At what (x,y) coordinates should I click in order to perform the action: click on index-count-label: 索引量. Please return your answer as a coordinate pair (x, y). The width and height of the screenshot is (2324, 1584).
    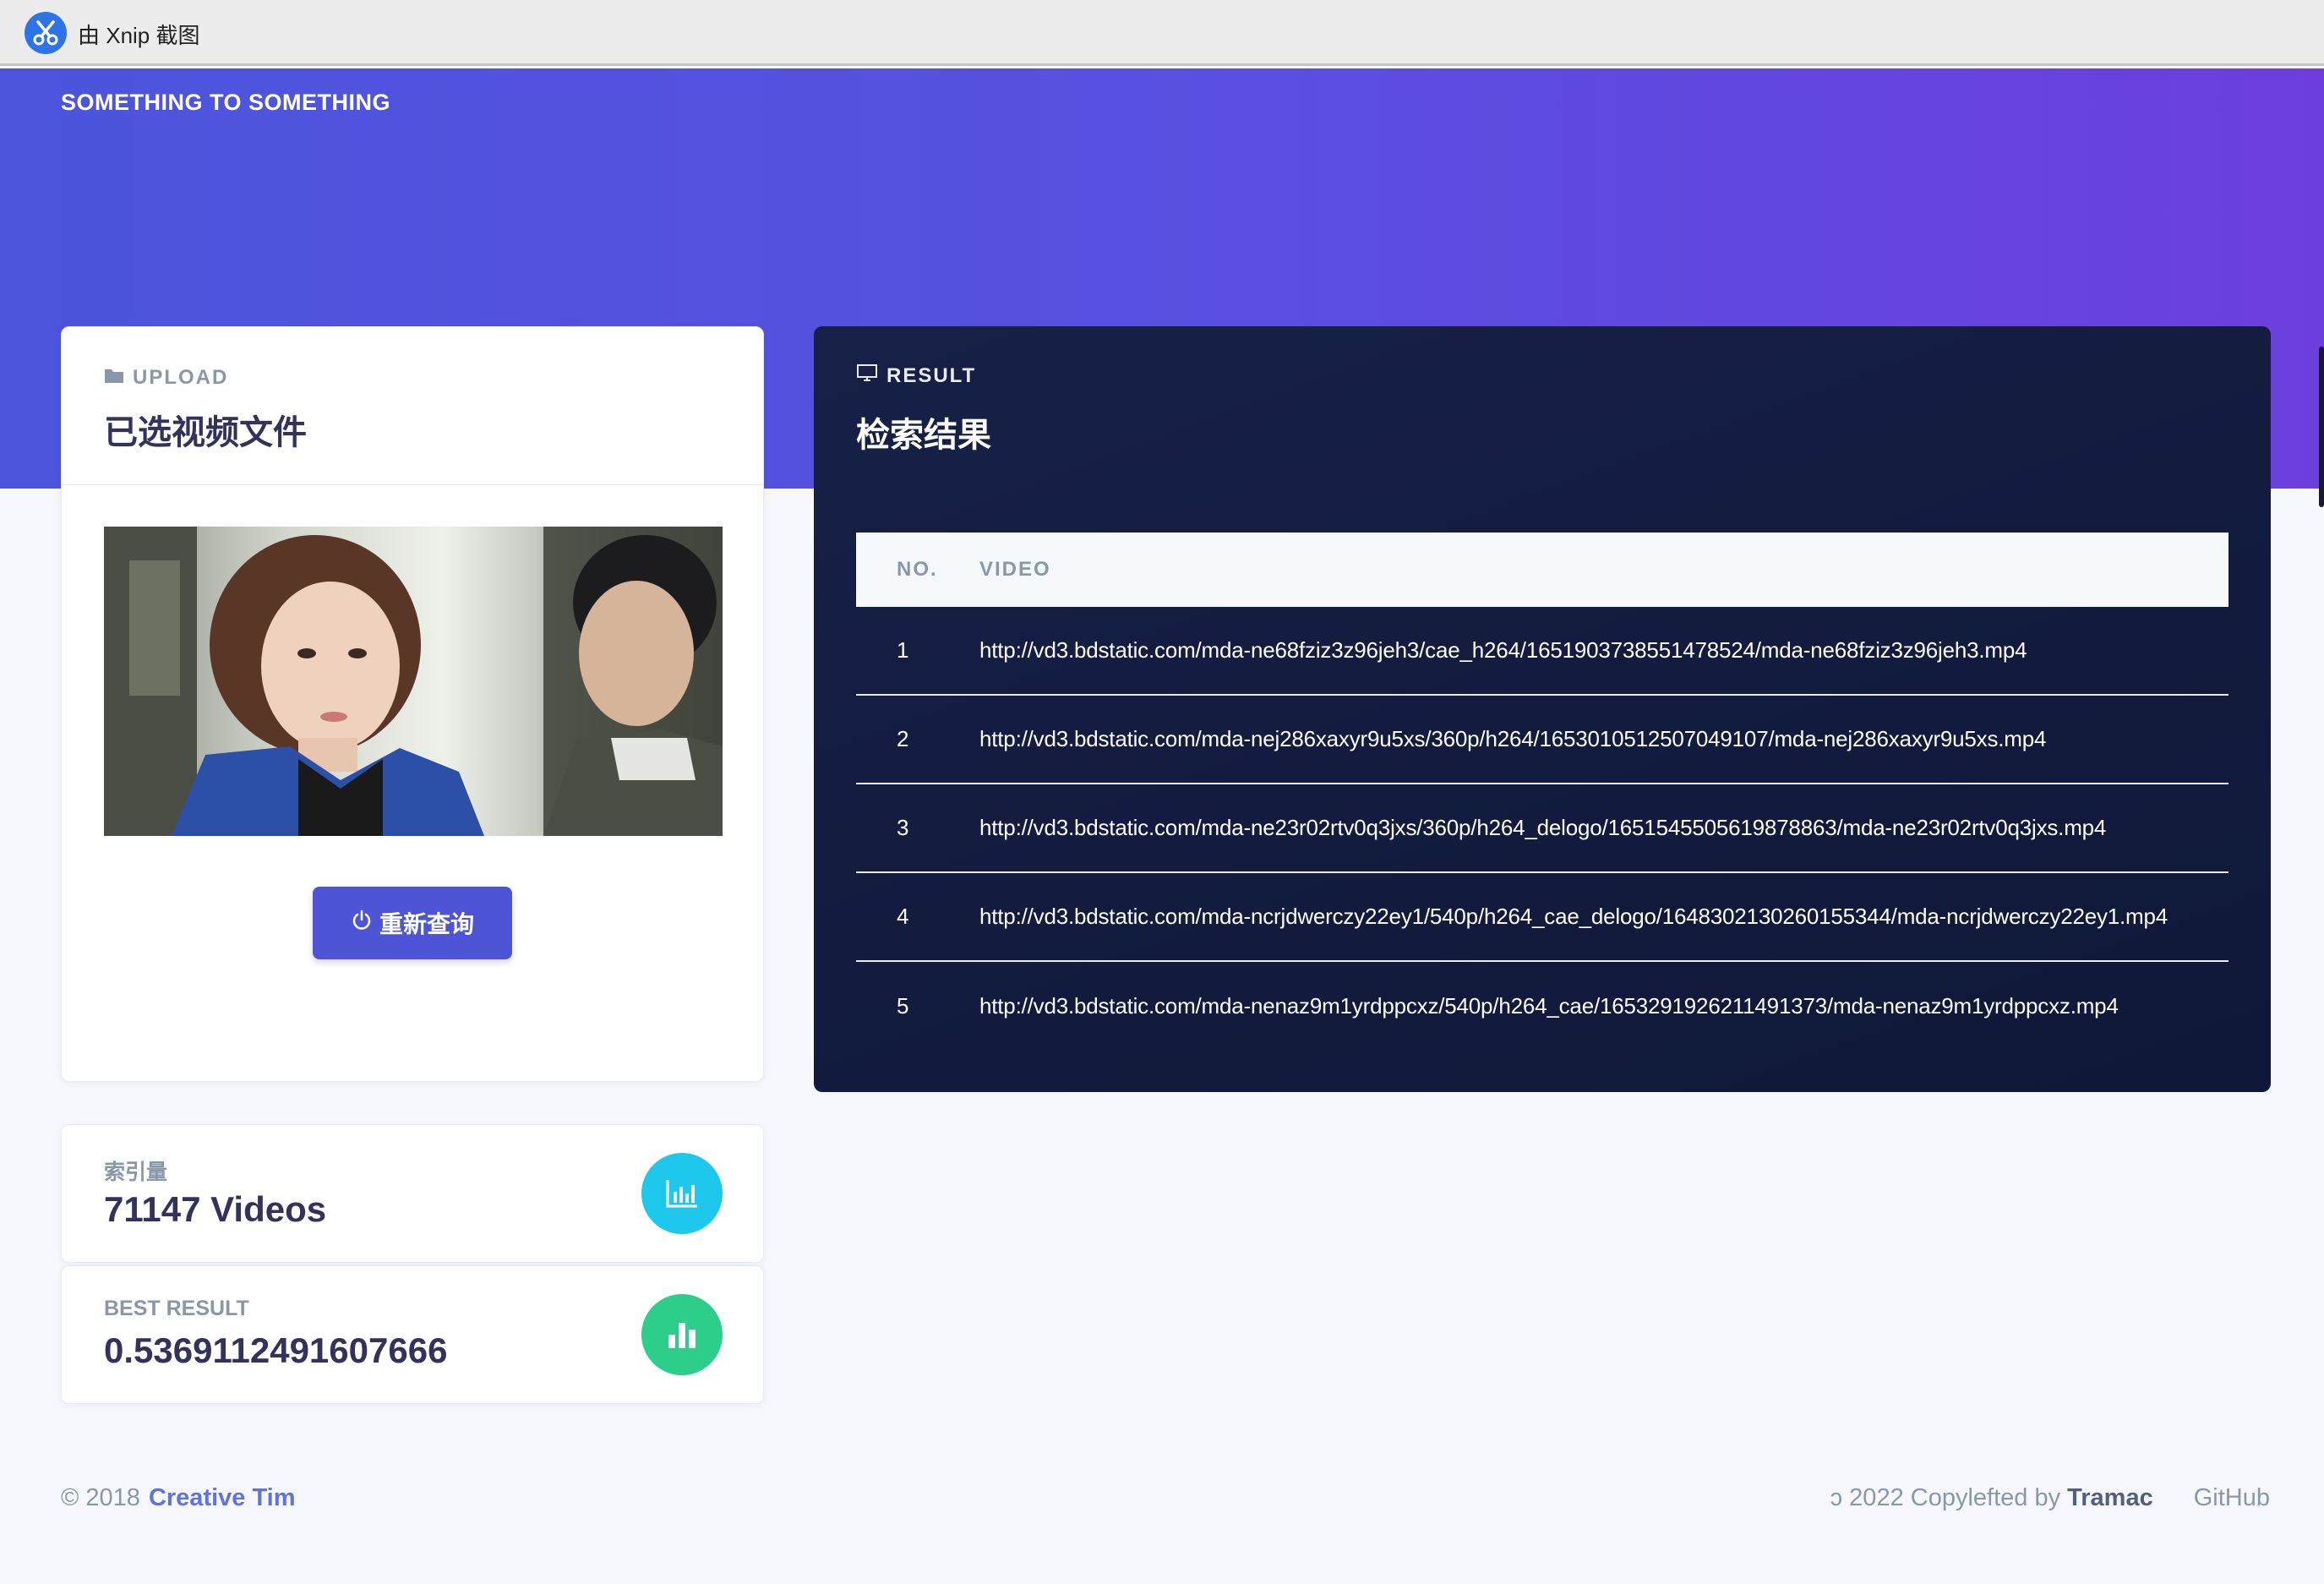
    Looking at the image, I should click on (136, 1173).